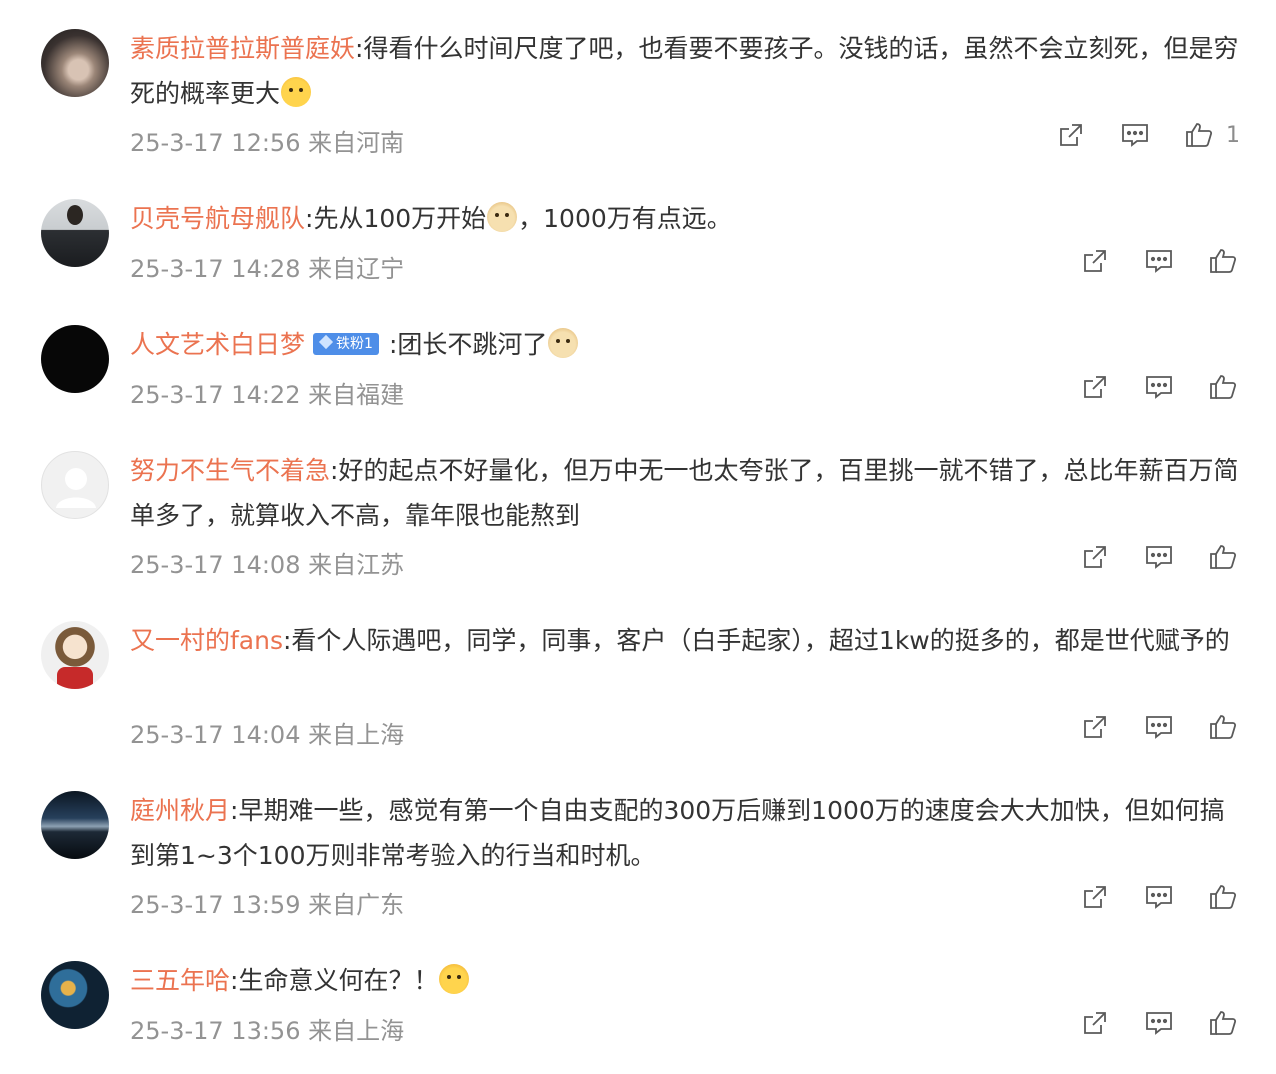  I want to click on comment-time: 25-3-17 14:08, so click(215, 565).